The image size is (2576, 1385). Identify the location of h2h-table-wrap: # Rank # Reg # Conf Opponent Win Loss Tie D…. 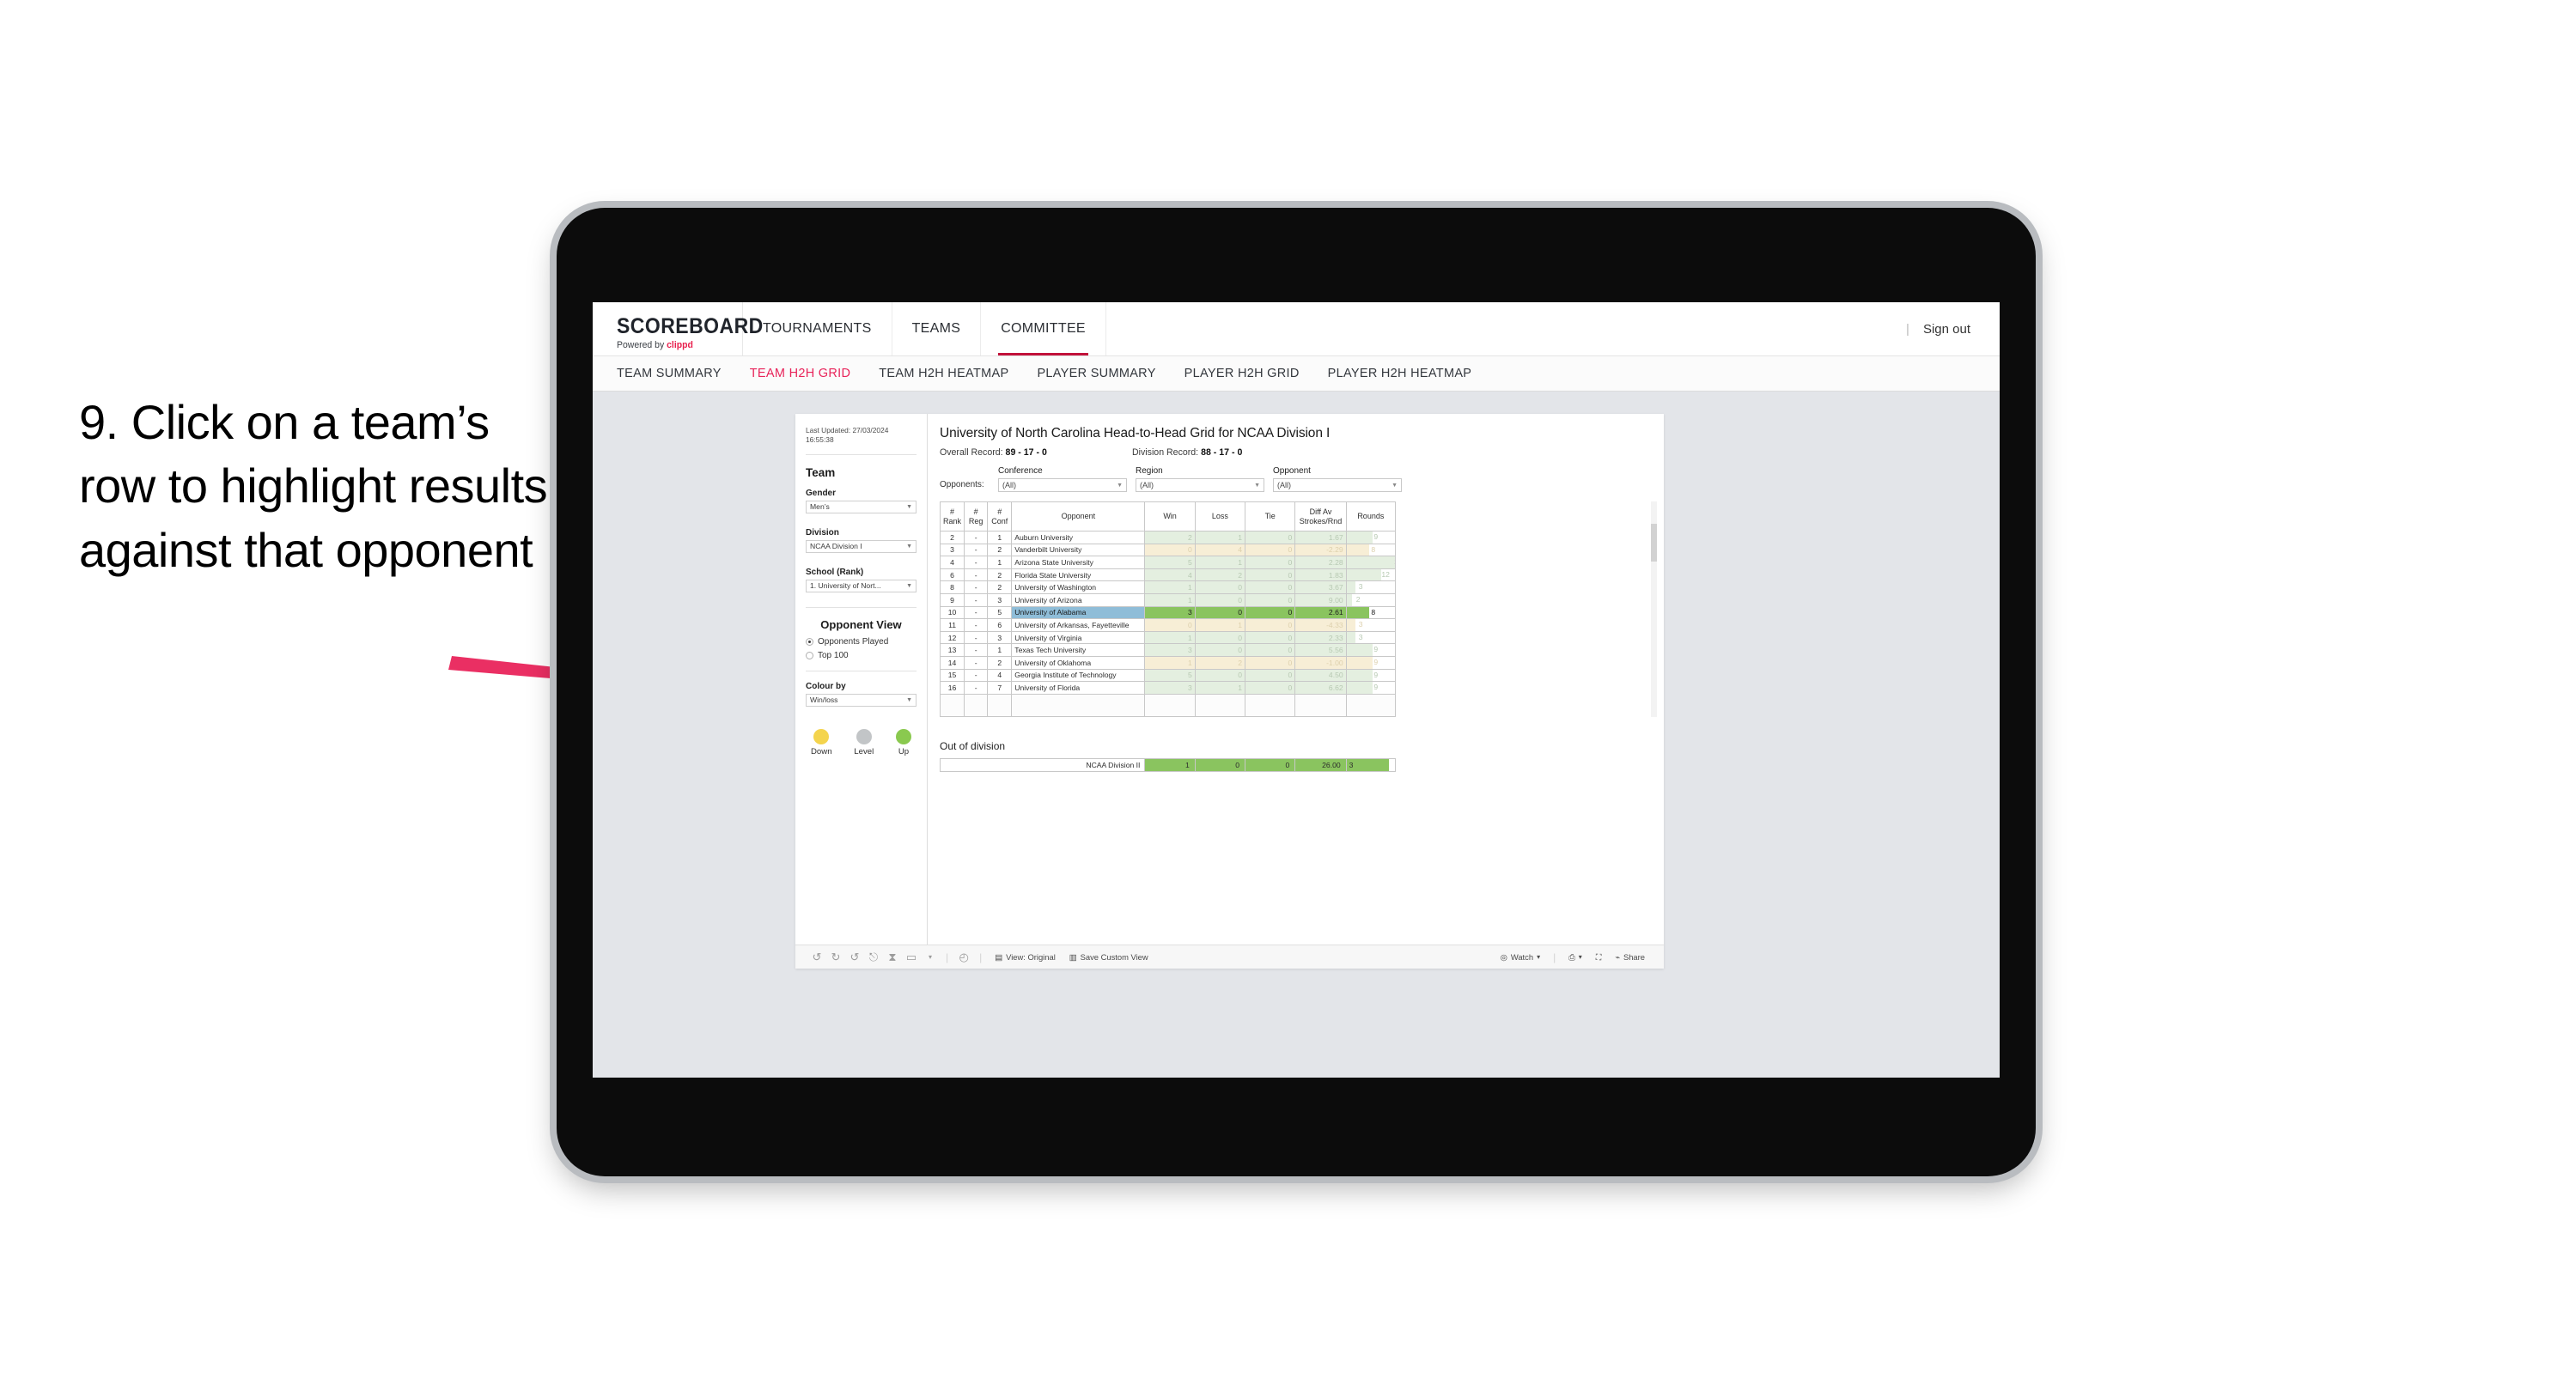
(1298, 609).